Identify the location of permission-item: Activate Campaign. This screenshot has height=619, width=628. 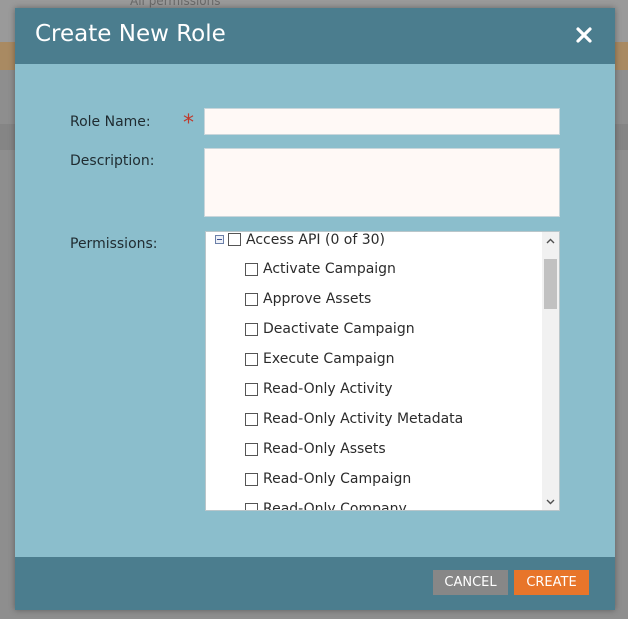
(374, 269).